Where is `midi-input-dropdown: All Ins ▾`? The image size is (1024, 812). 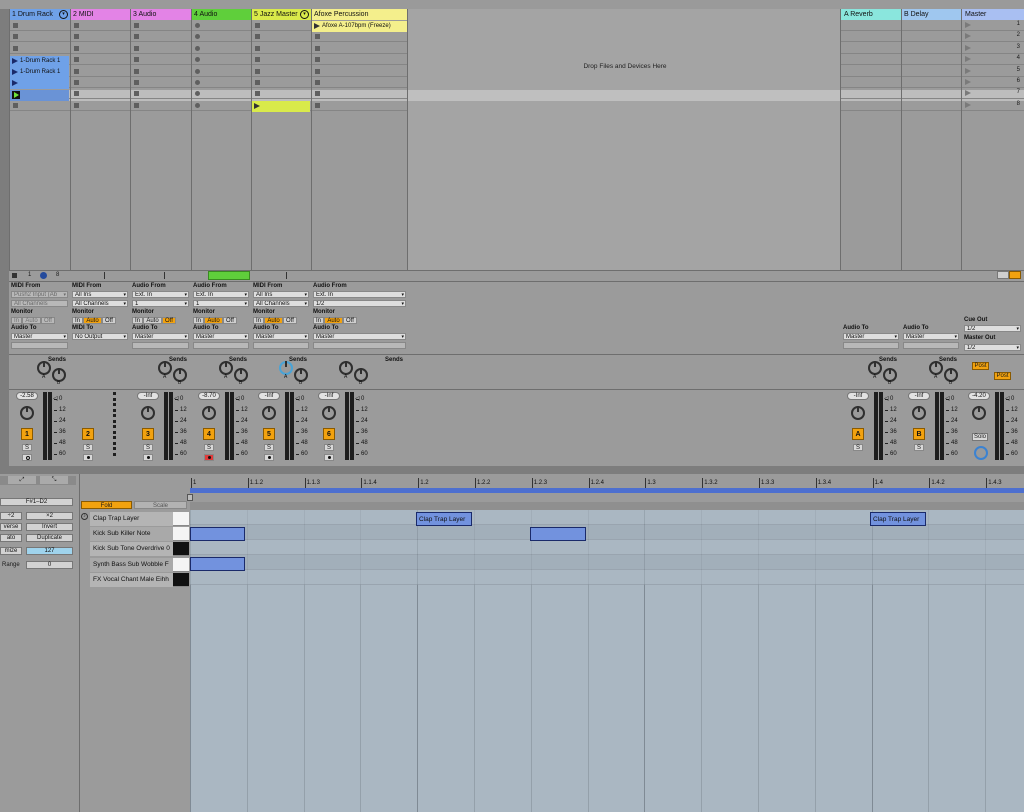
midi-input-dropdown: All Ins ▾ is located at coordinates (100, 294).